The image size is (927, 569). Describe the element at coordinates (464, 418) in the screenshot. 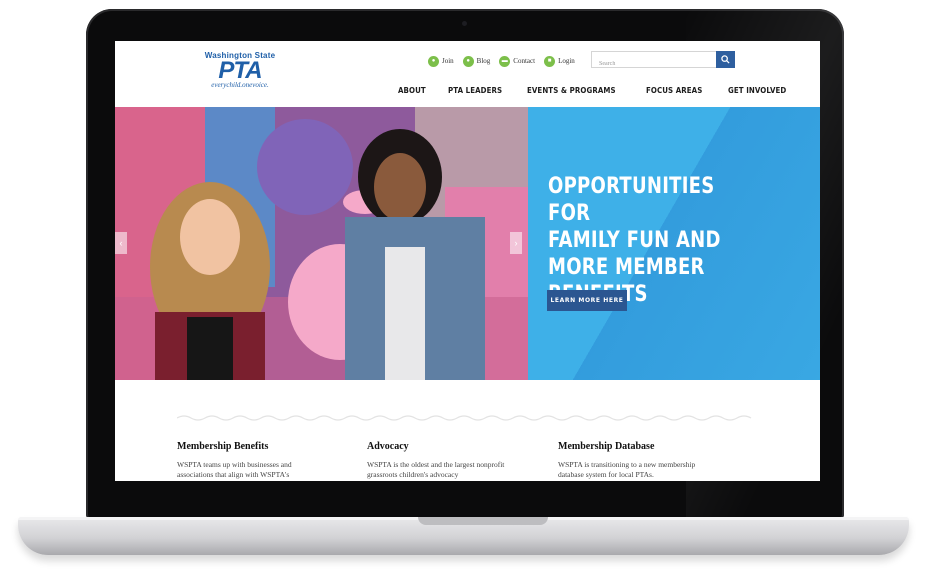

I see `wave-divider` at that location.